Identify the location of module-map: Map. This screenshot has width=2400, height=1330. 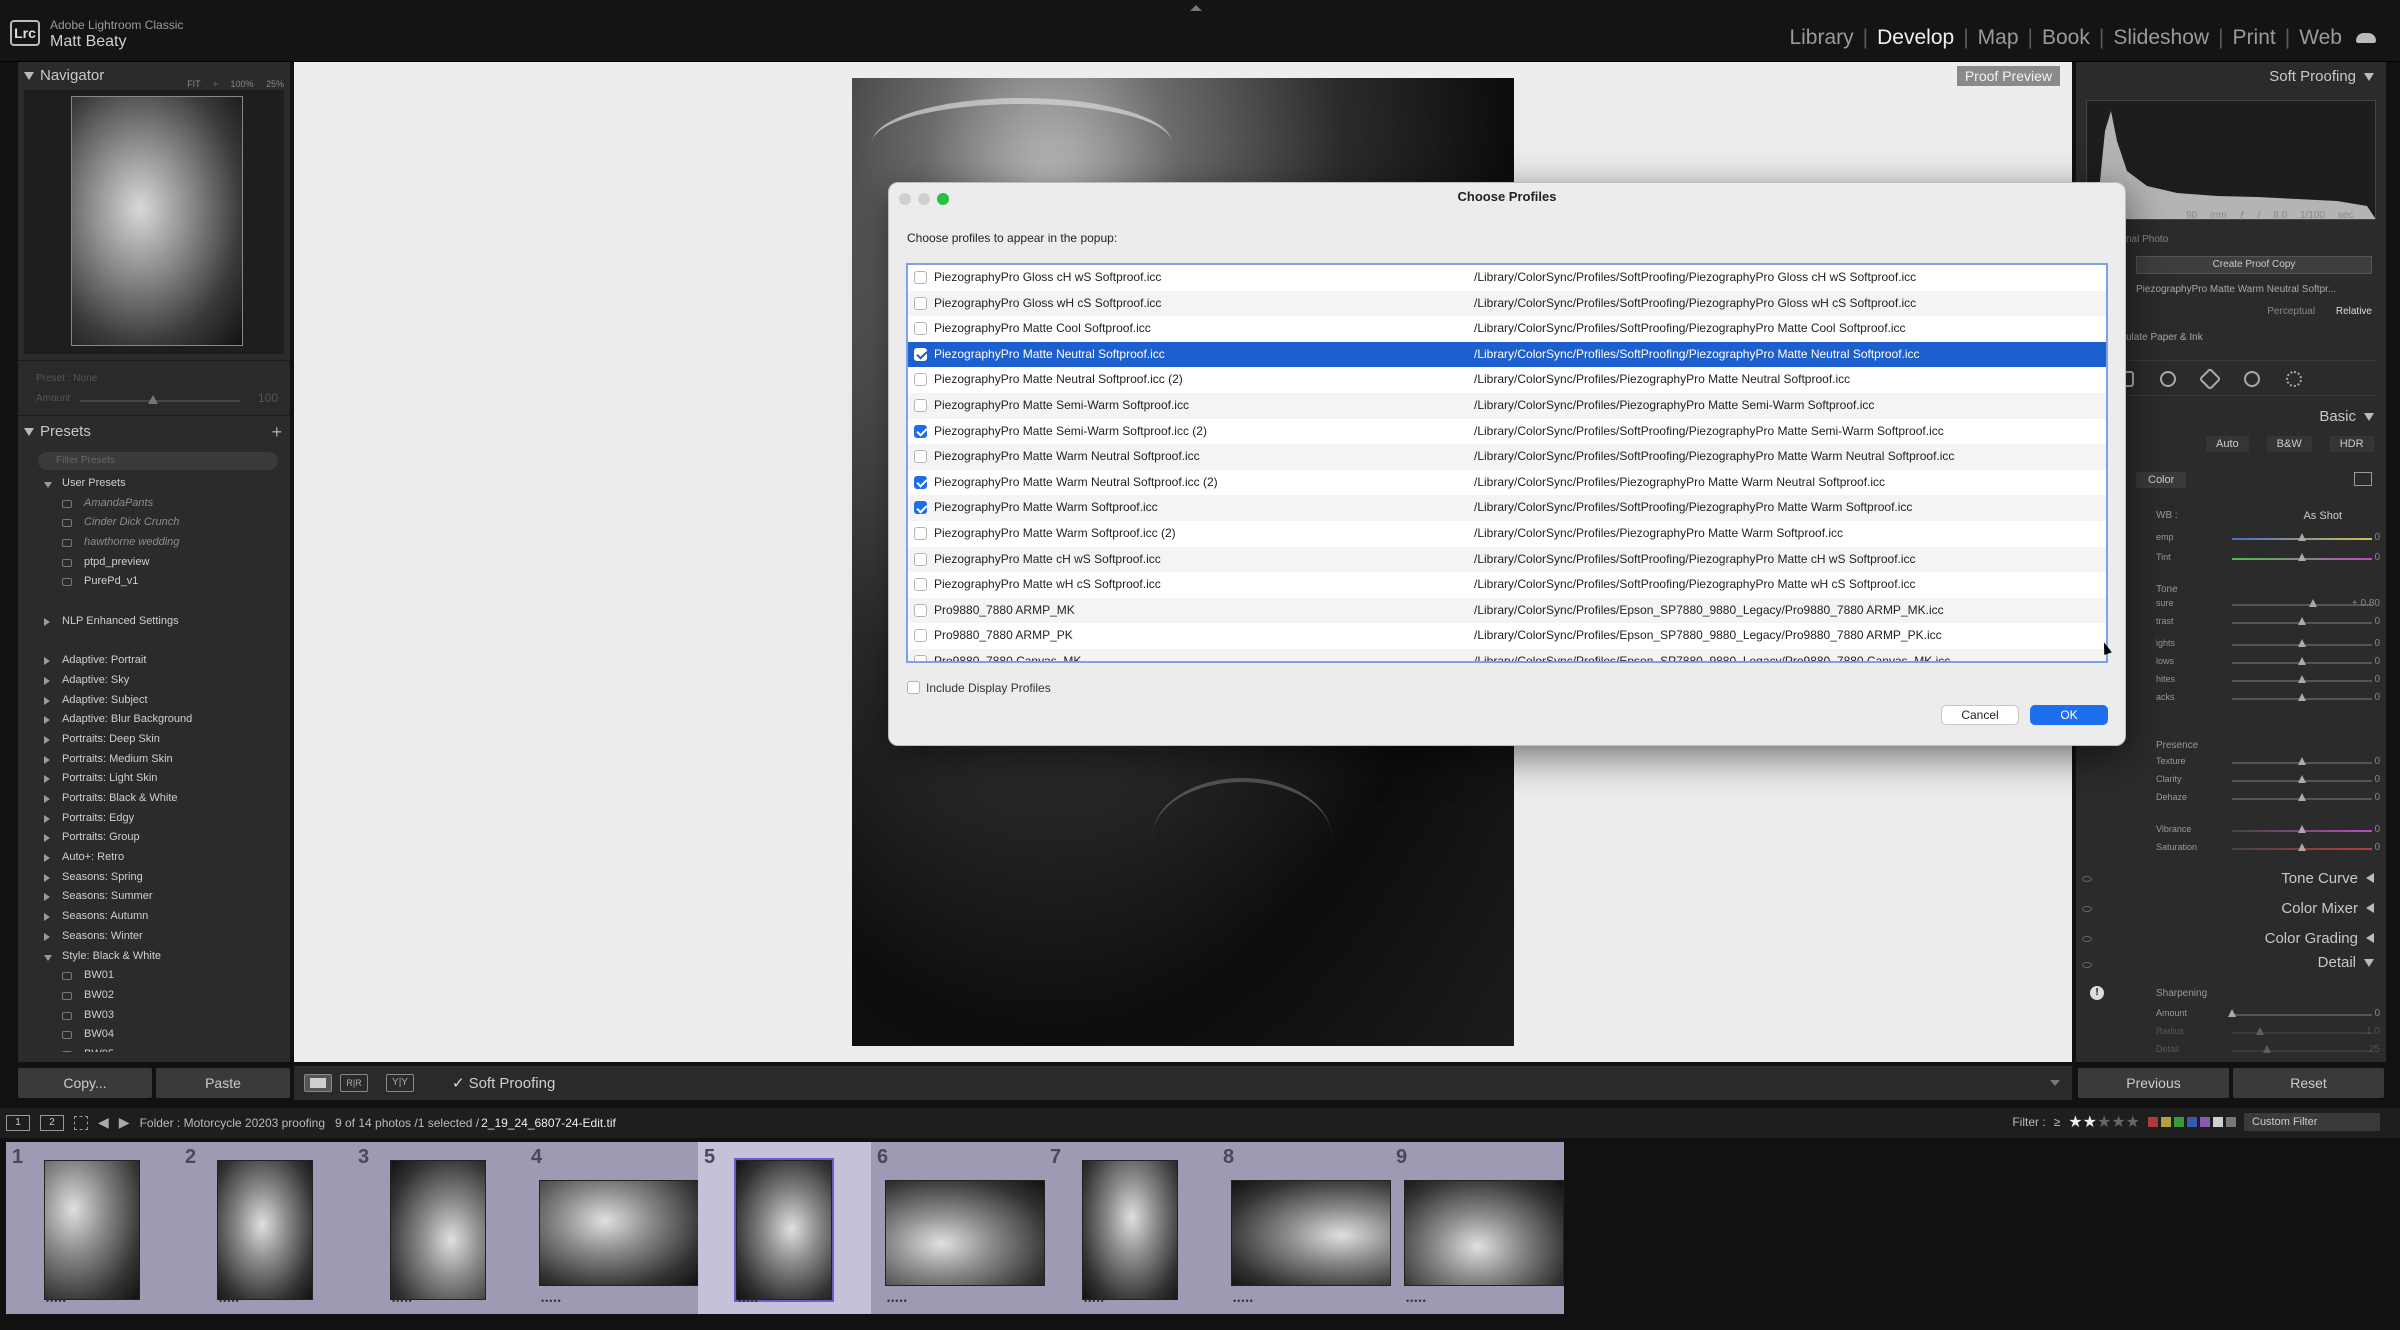
(1998, 38).